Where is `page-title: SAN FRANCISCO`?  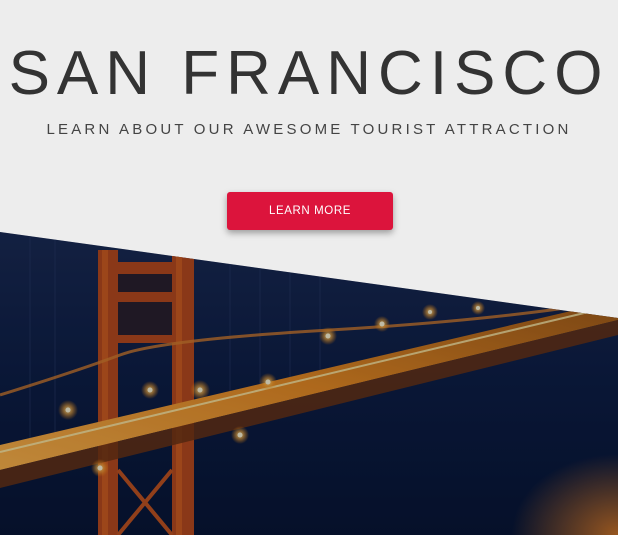
page-title: SAN FRANCISCO is located at coordinates (309, 73).